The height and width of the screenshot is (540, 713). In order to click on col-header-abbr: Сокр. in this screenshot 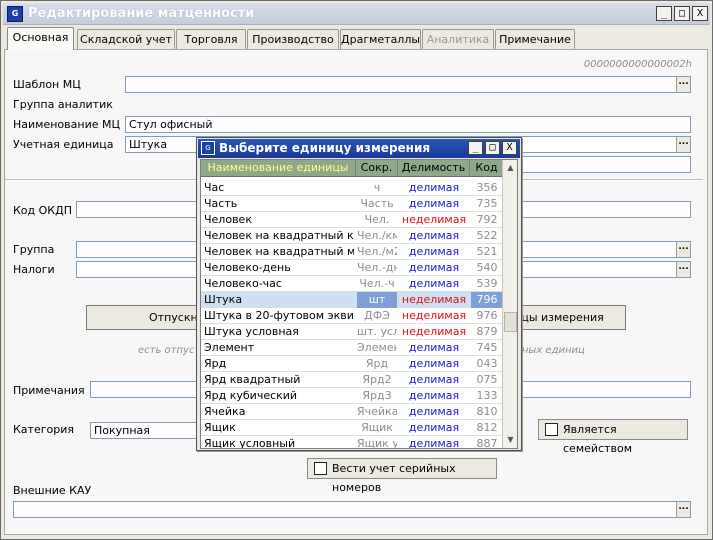, I will do `click(377, 168)`.